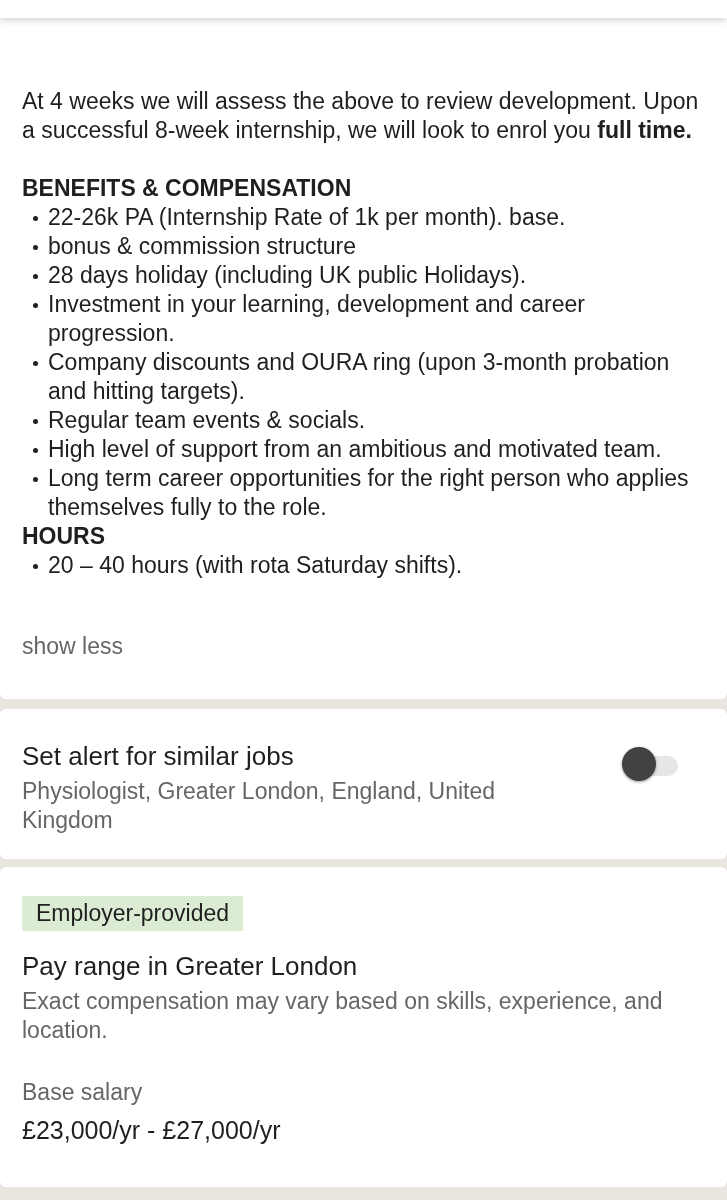  What do you see at coordinates (158, 756) in the screenshot?
I see `alert-title: Set alert for similar jobs` at bounding box center [158, 756].